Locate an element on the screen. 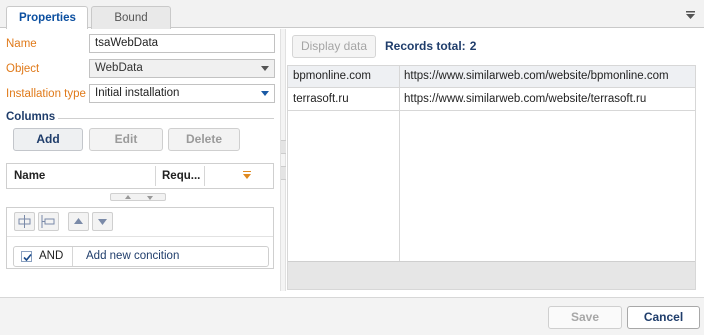 The image size is (704, 335). installation-type-chevron-down-icon is located at coordinates (265, 93).